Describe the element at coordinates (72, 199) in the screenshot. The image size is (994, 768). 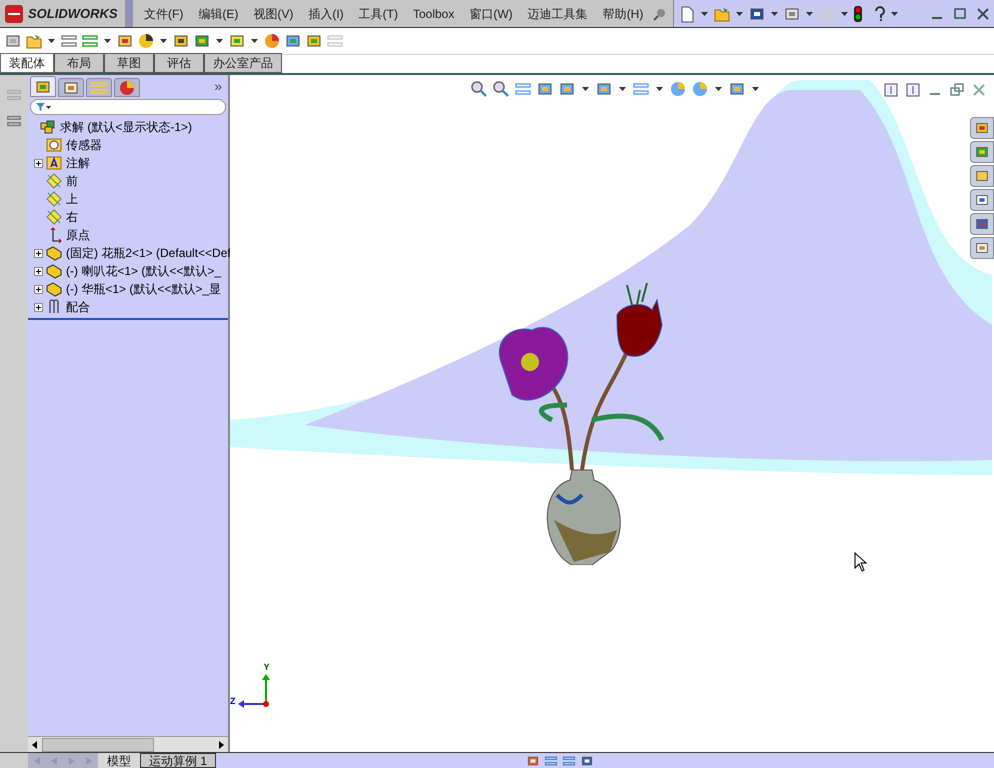
I see `tree-item: 上` at that location.